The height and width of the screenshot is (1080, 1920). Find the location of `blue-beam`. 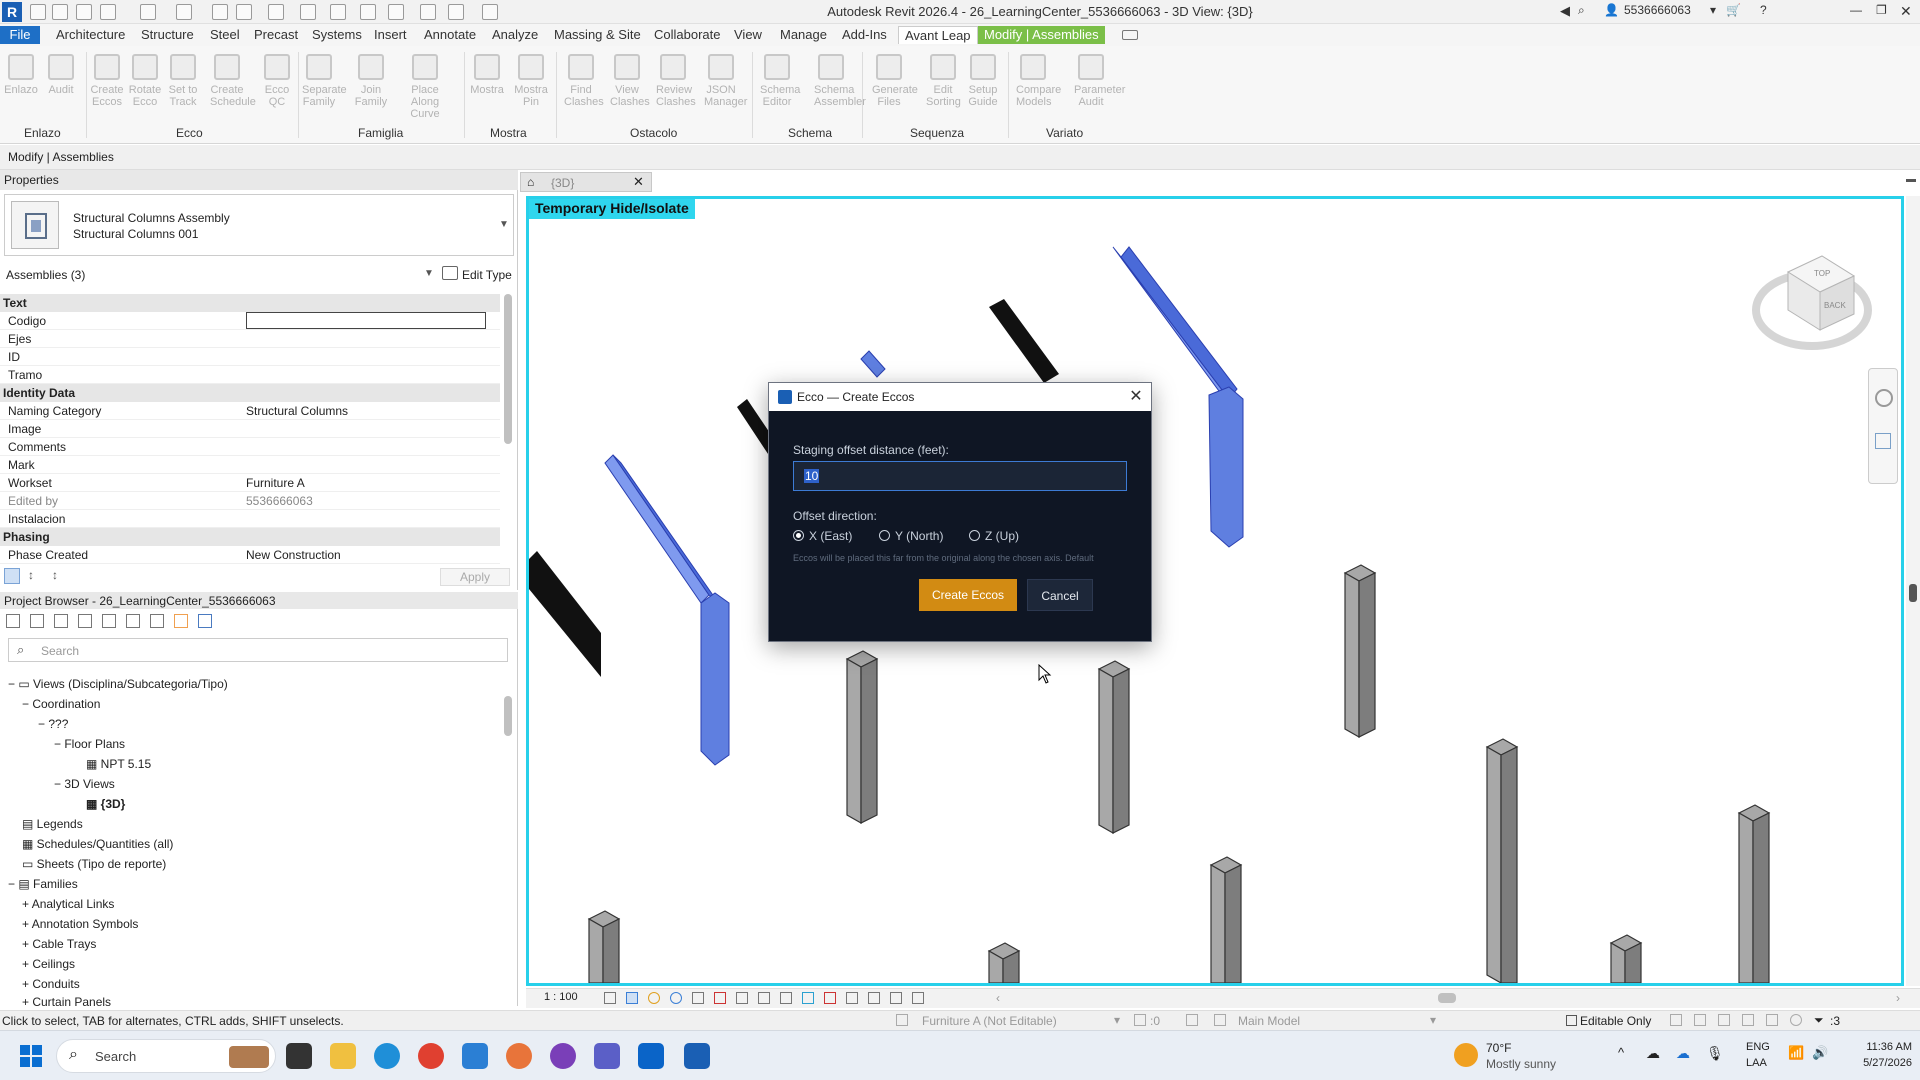

blue-beam is located at coordinates (1179, 323).